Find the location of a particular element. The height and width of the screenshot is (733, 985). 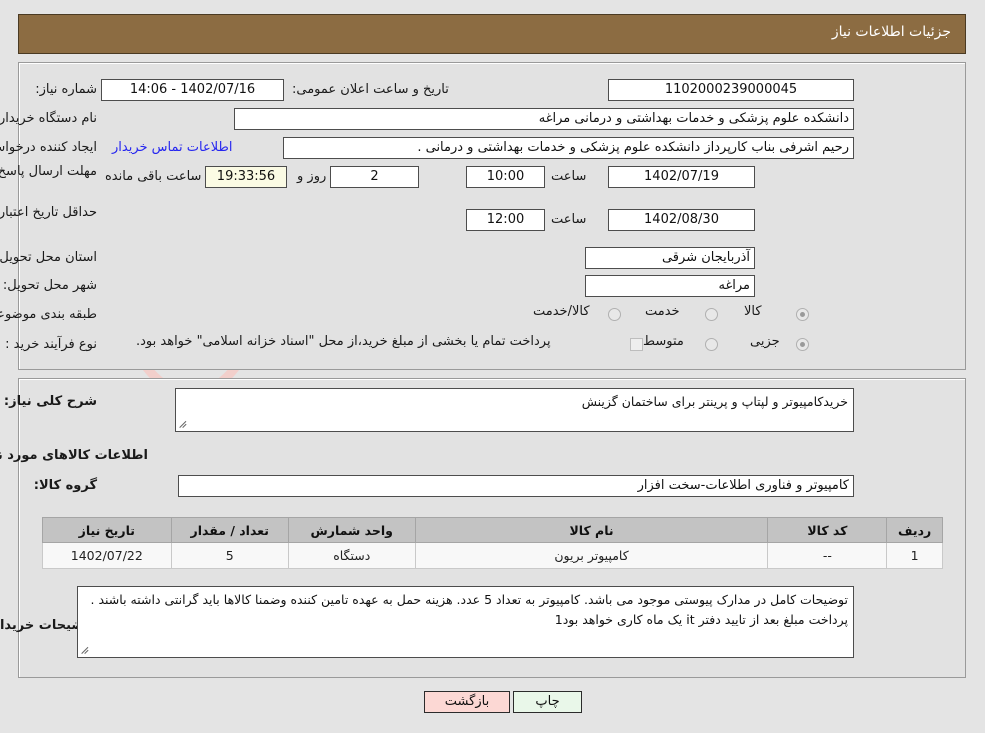

response-deadline-hour: 10:00 is located at coordinates (505, 177).